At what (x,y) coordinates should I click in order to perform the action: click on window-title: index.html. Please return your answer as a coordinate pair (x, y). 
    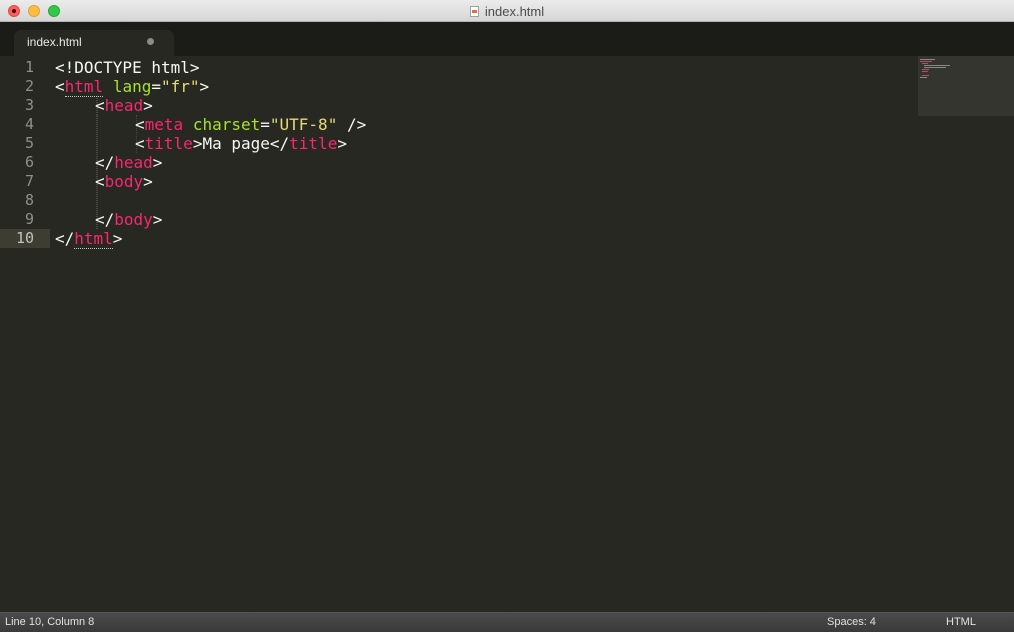
    Looking at the image, I should click on (507, 11).